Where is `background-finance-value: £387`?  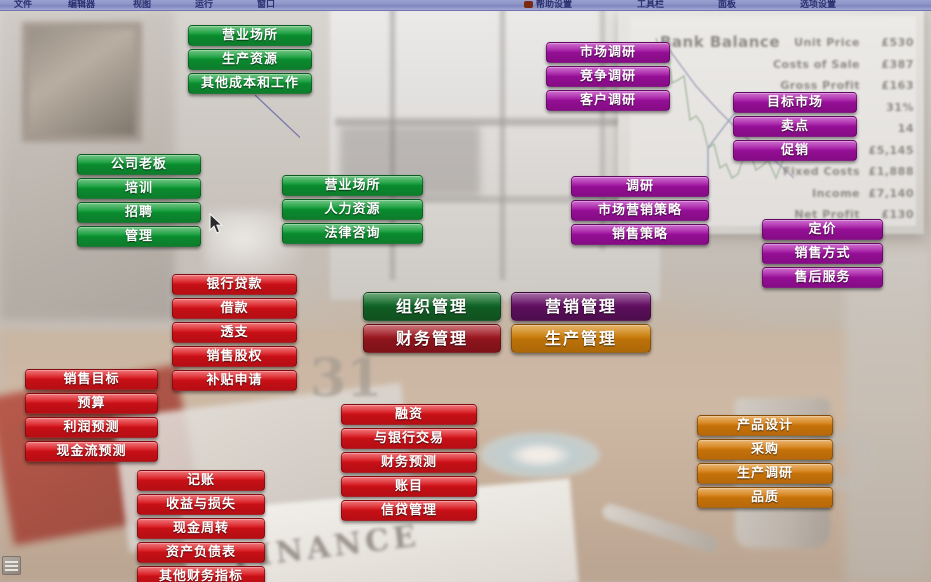
background-finance-value: £387 is located at coordinates (897, 64).